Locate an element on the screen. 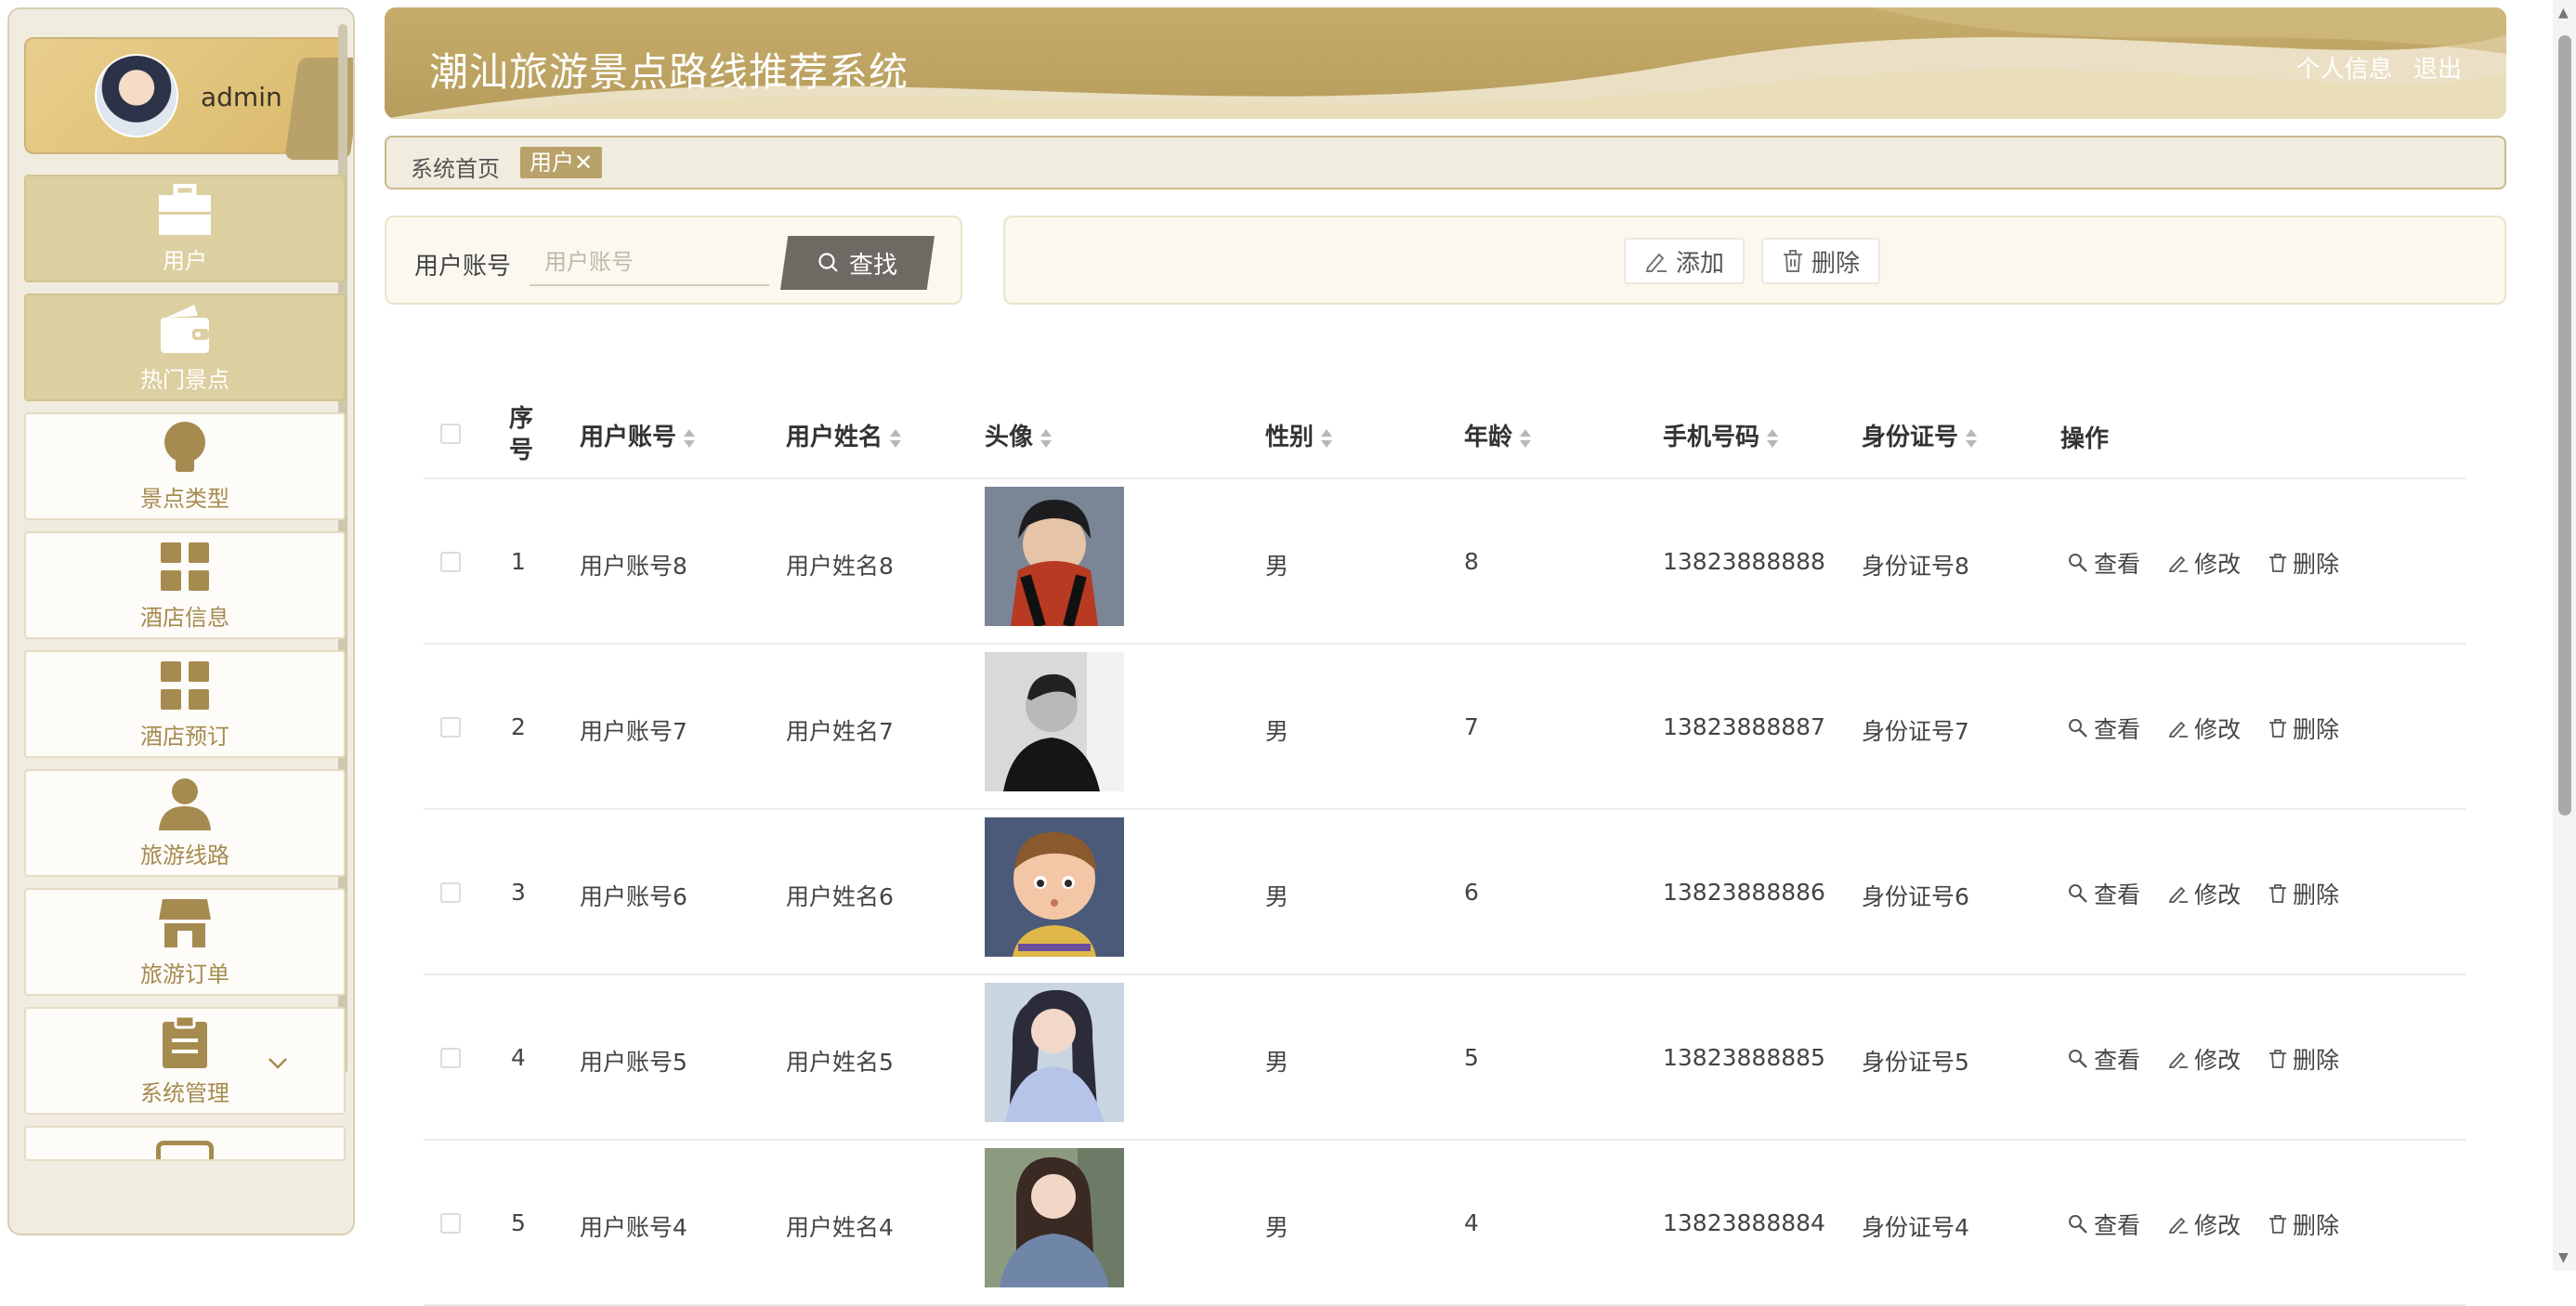 This screenshot has height=1306, width=2576. cell-account: 用户账号4 is located at coordinates (633, 1227).